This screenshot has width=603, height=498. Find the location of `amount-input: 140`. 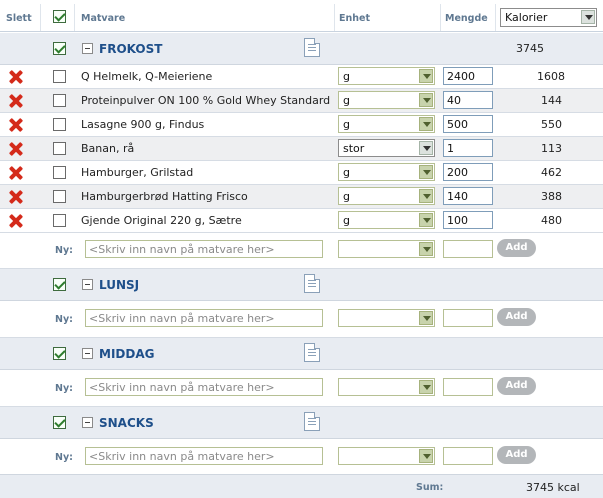

amount-input: 140 is located at coordinates (468, 196).